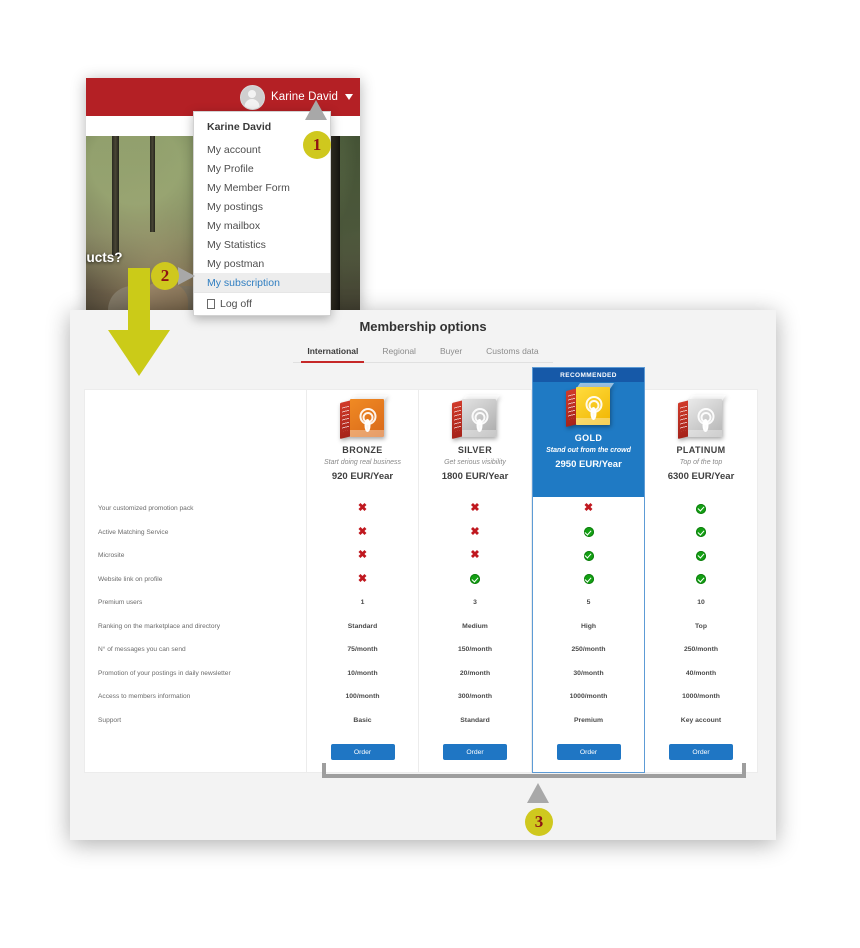 The image size is (860, 948). Describe the element at coordinates (701, 626) in the screenshot. I see `plan-value-cell: Top` at that location.